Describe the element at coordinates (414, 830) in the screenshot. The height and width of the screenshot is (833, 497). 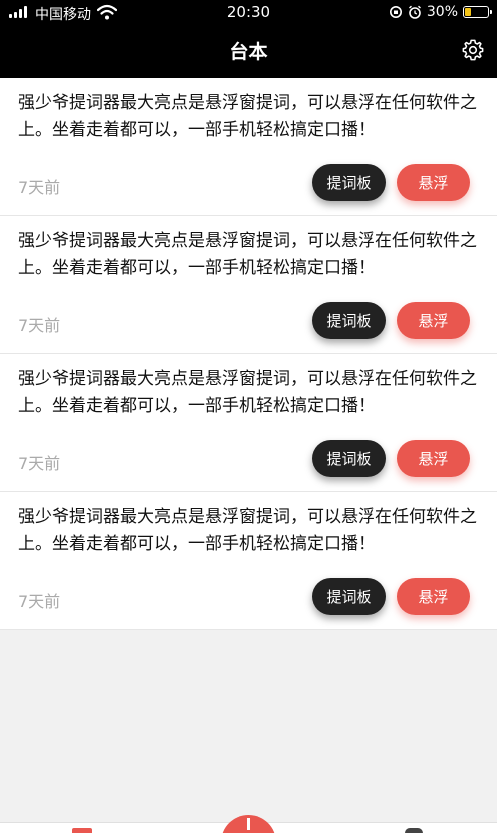
I see `profile-tab-icon` at that location.